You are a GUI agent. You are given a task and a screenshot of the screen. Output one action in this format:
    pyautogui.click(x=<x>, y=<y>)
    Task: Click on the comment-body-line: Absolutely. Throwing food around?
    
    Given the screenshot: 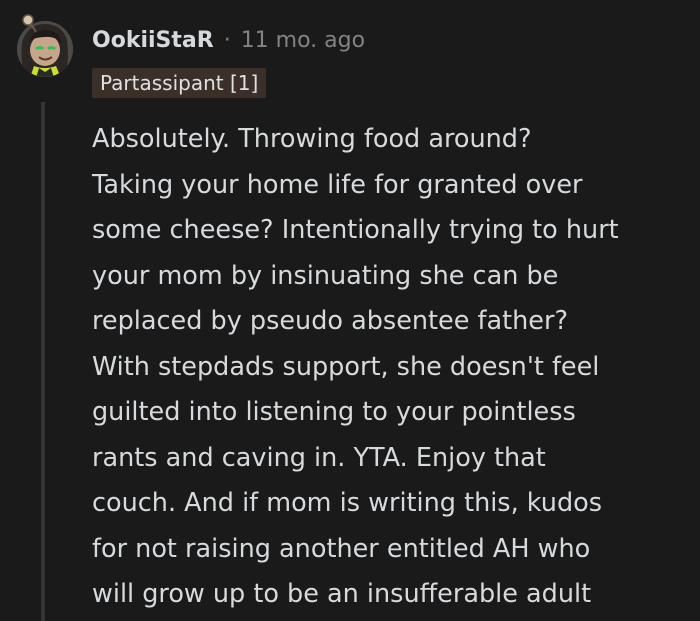 What is the action you would take?
    pyautogui.click(x=312, y=139)
    